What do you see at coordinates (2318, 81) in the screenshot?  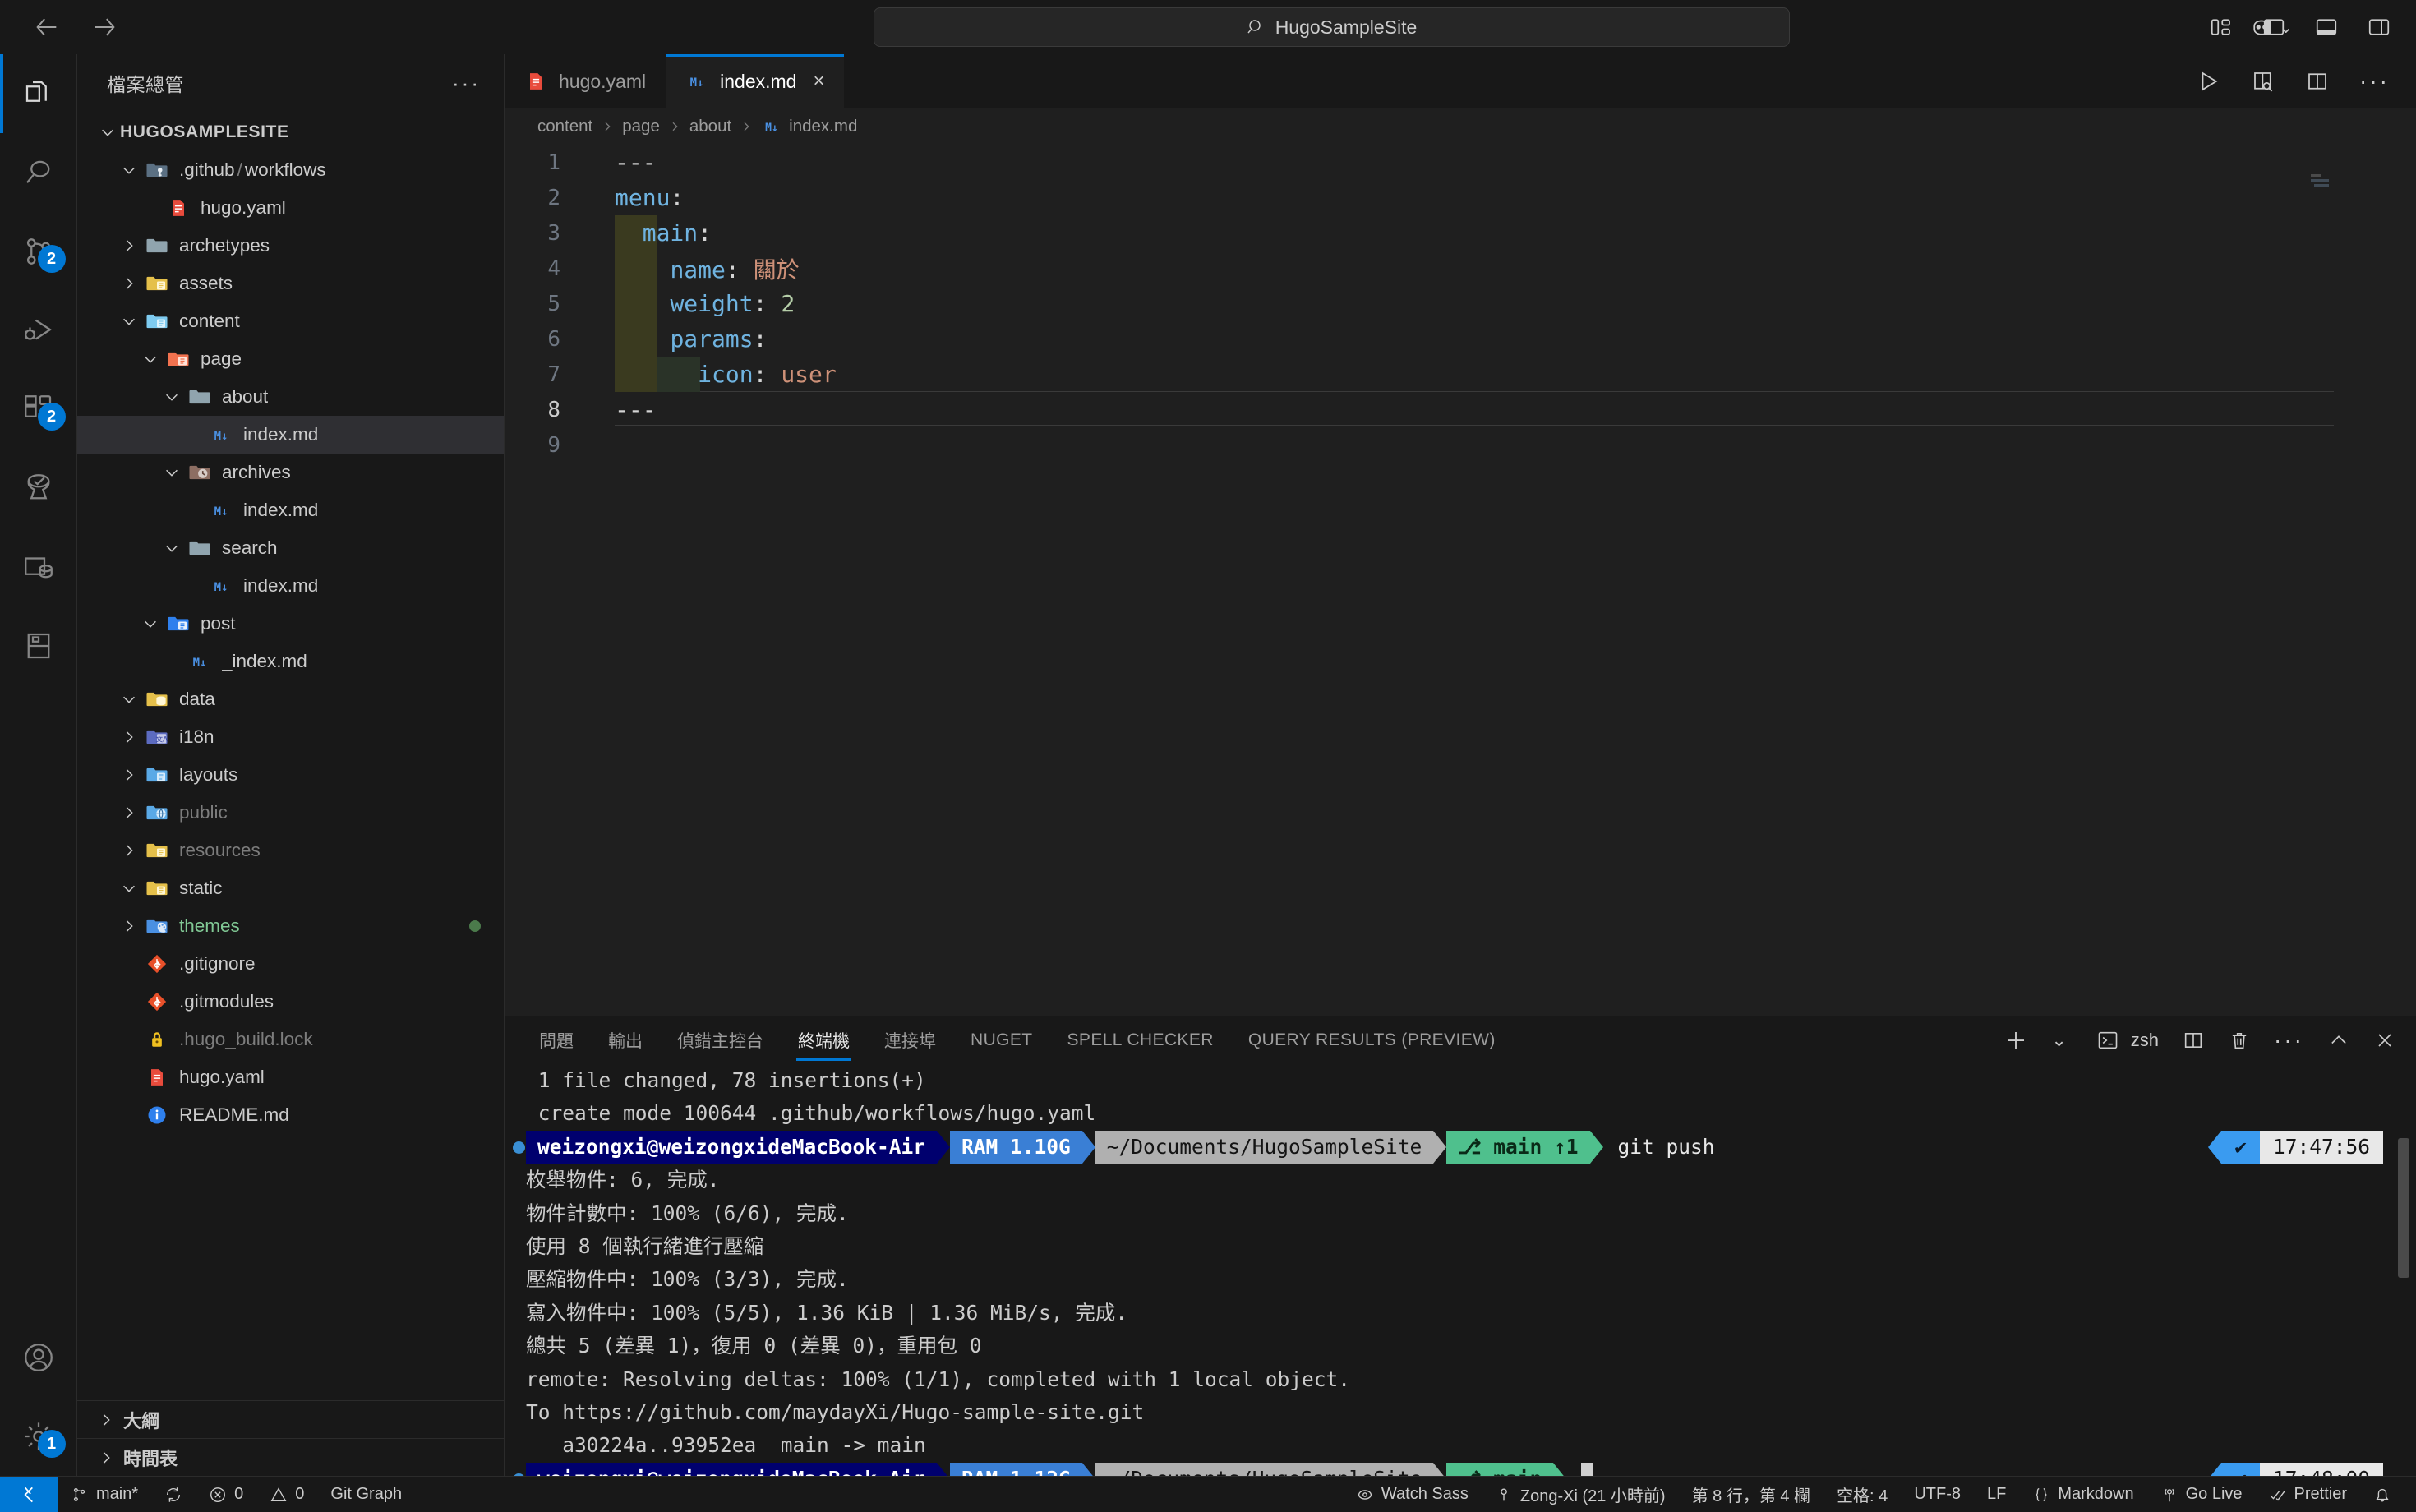 I see `split-icon` at bounding box center [2318, 81].